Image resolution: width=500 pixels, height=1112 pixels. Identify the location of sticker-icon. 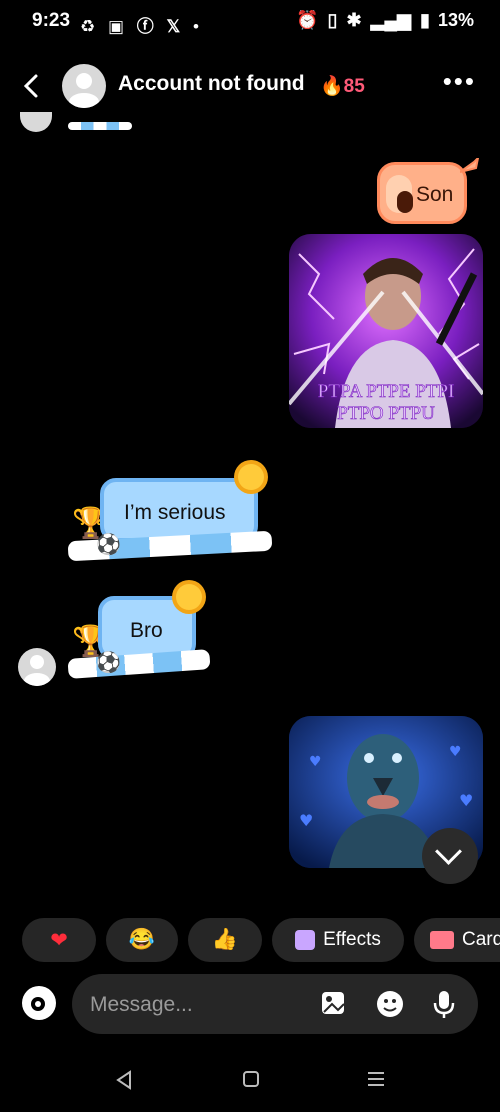
(390, 1004).